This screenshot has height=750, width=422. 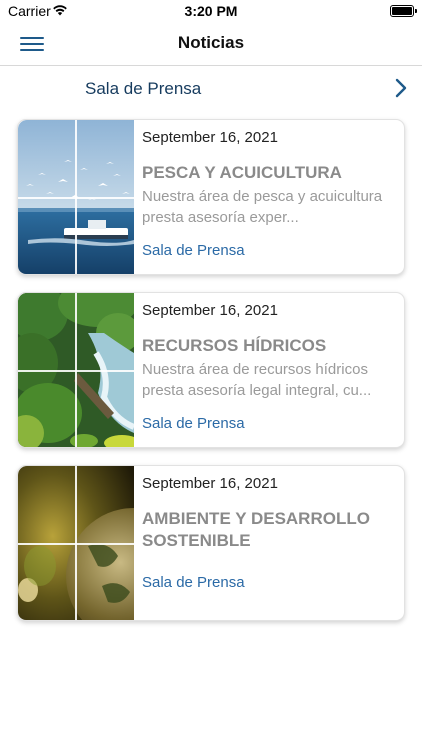 I want to click on section-header: Sala de Prensa, so click(x=211, y=89).